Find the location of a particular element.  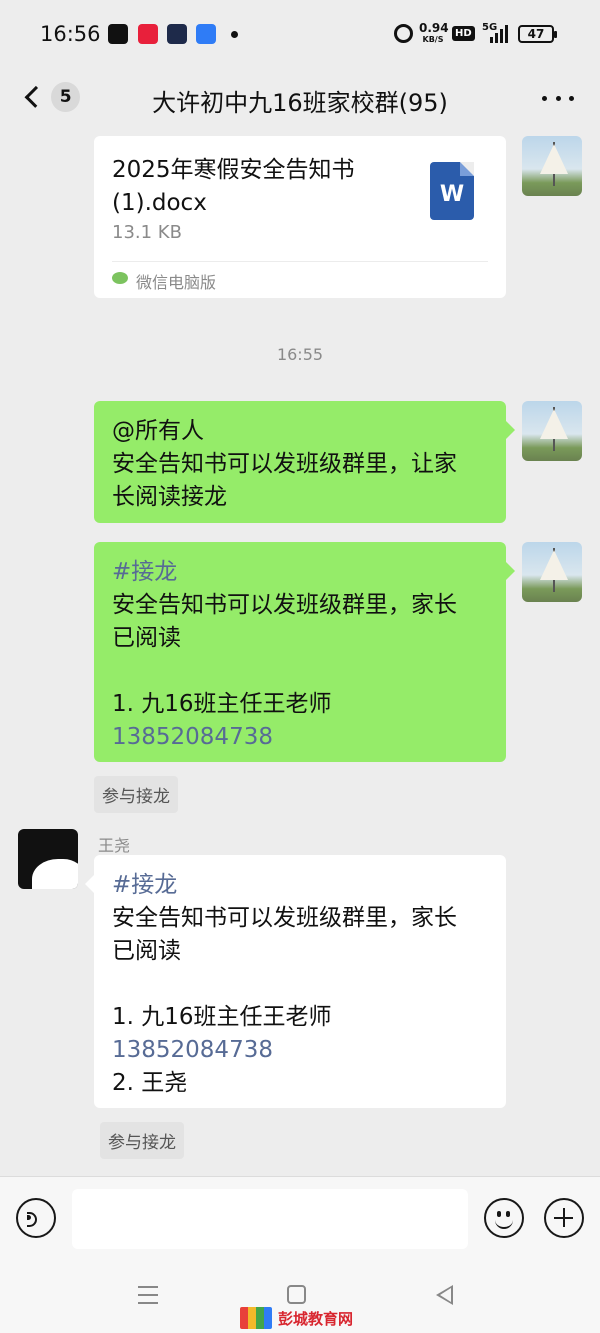

network-speed-unit: KB/S is located at coordinates (433, 39).